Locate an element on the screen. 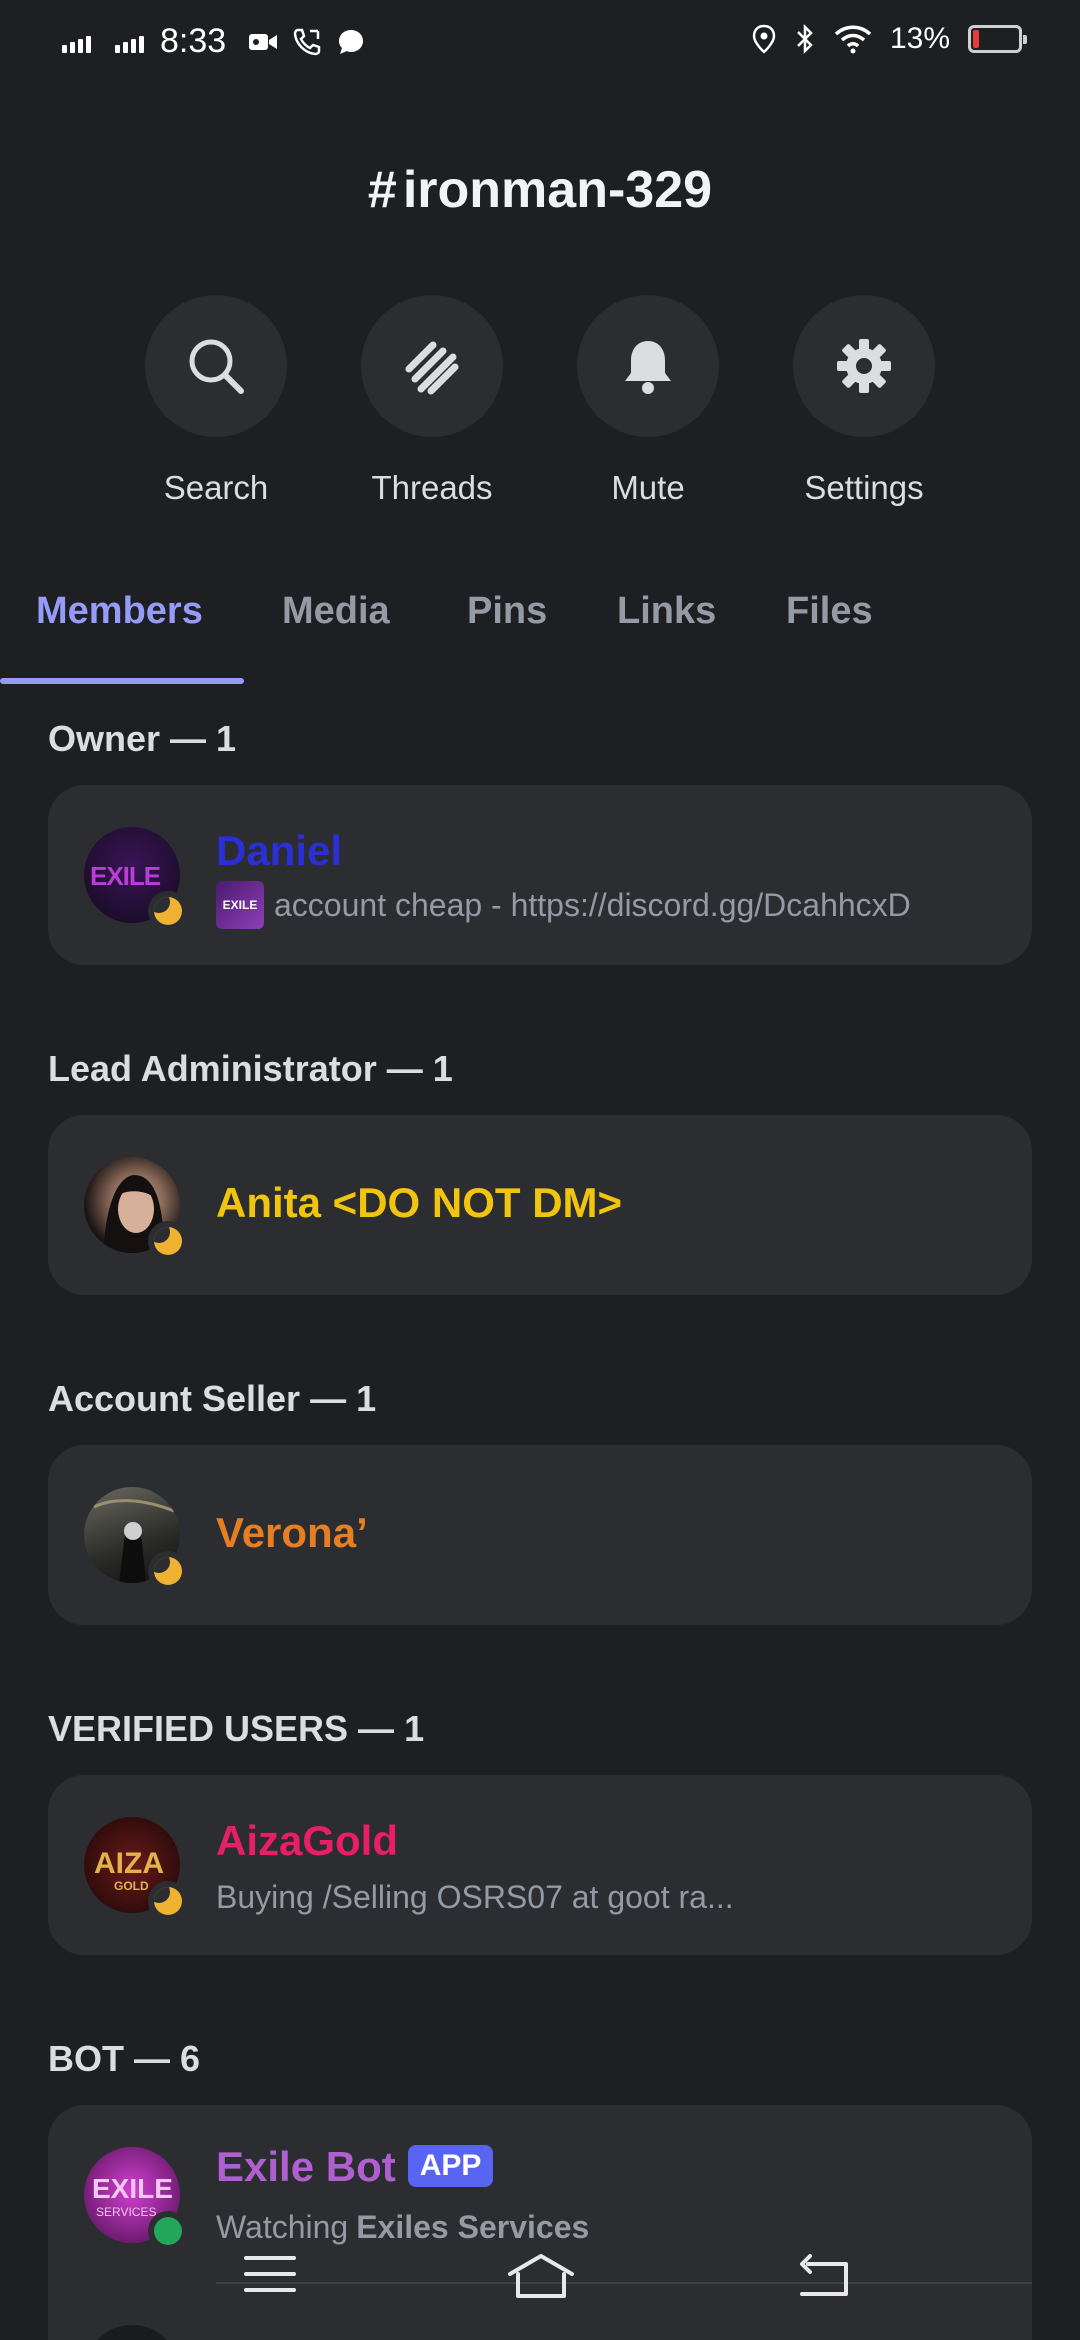 This screenshot has height=2340, width=1080. mute-button-circle is located at coordinates (648, 366).